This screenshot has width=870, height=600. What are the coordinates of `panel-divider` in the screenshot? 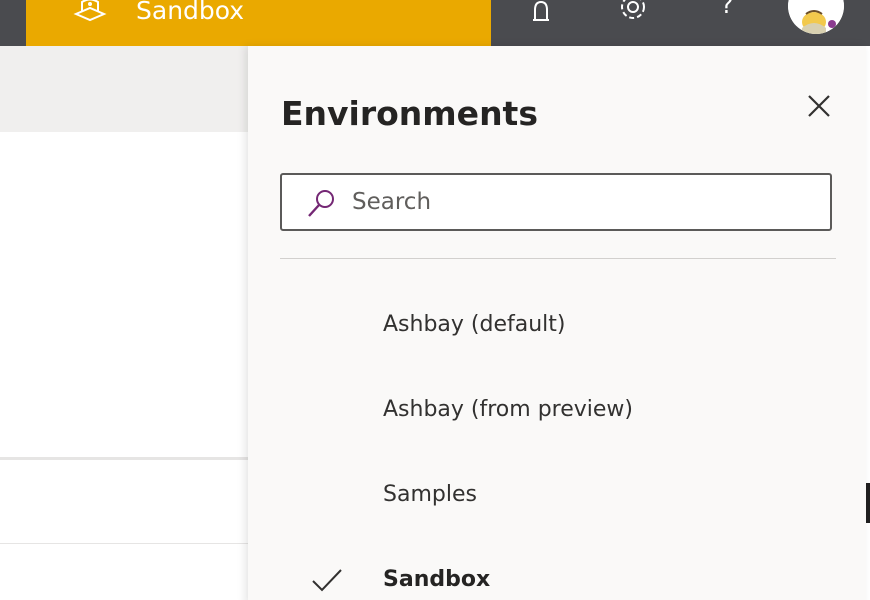 It's located at (558, 258).